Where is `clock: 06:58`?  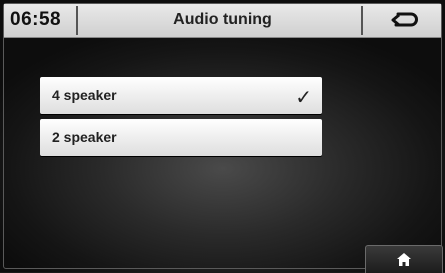
clock: 06:58 is located at coordinates (36, 19).